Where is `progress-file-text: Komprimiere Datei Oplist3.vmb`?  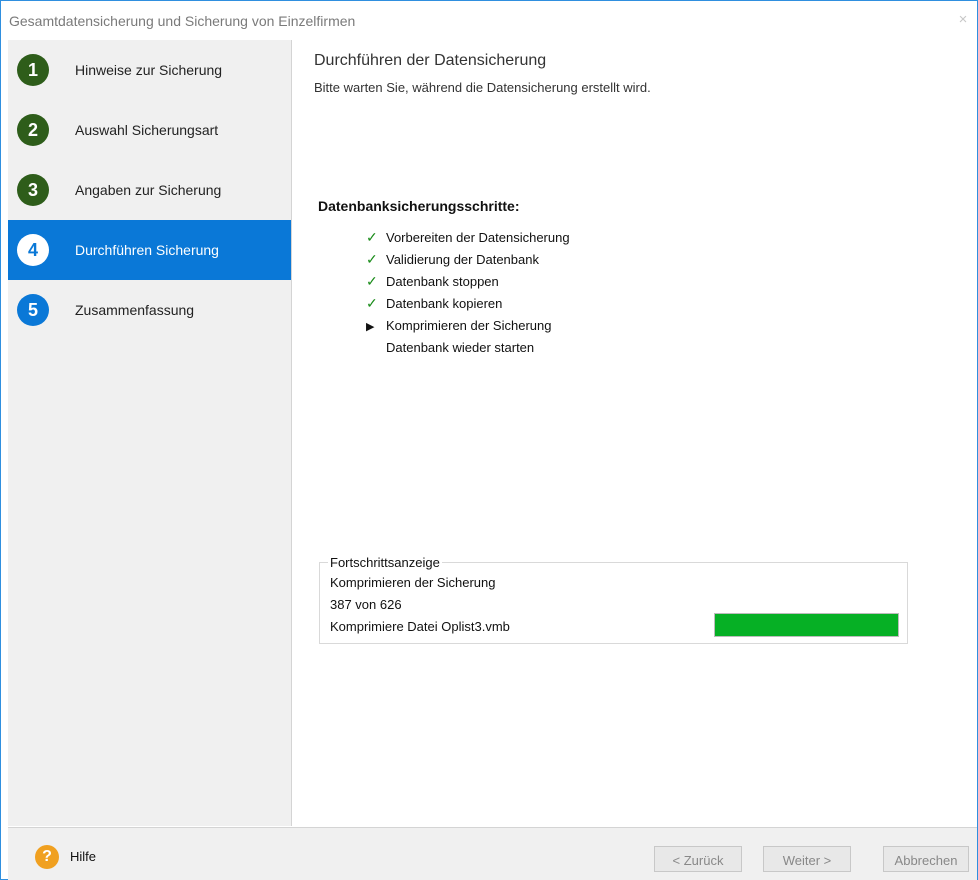
progress-file-text: Komprimiere Datei Oplist3.vmb is located at coordinates (420, 626).